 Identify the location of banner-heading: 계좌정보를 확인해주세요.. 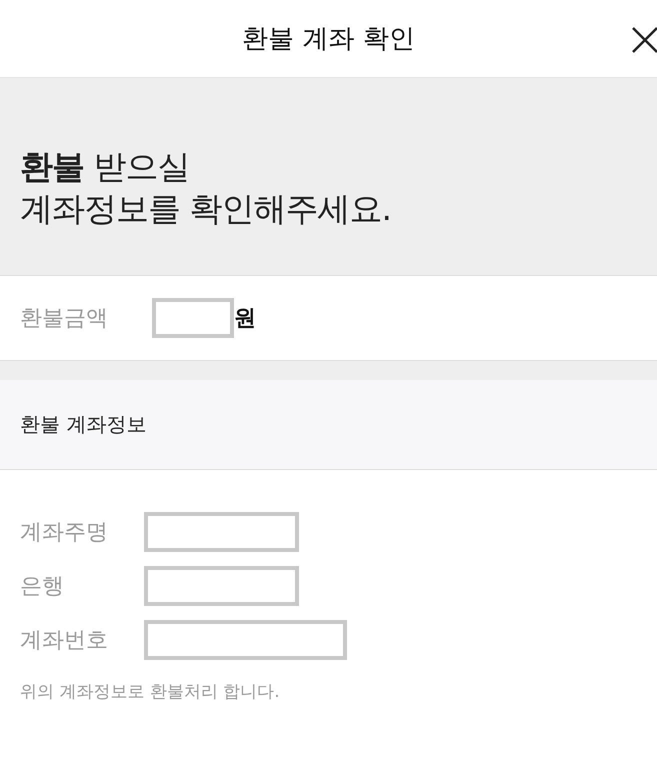
(206, 209).